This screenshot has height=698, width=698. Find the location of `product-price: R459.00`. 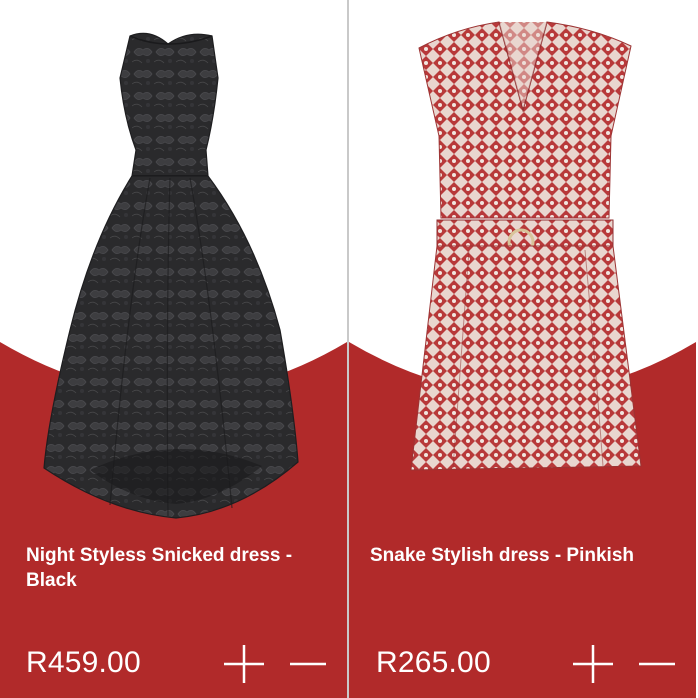

product-price: R459.00 is located at coordinates (83, 662).